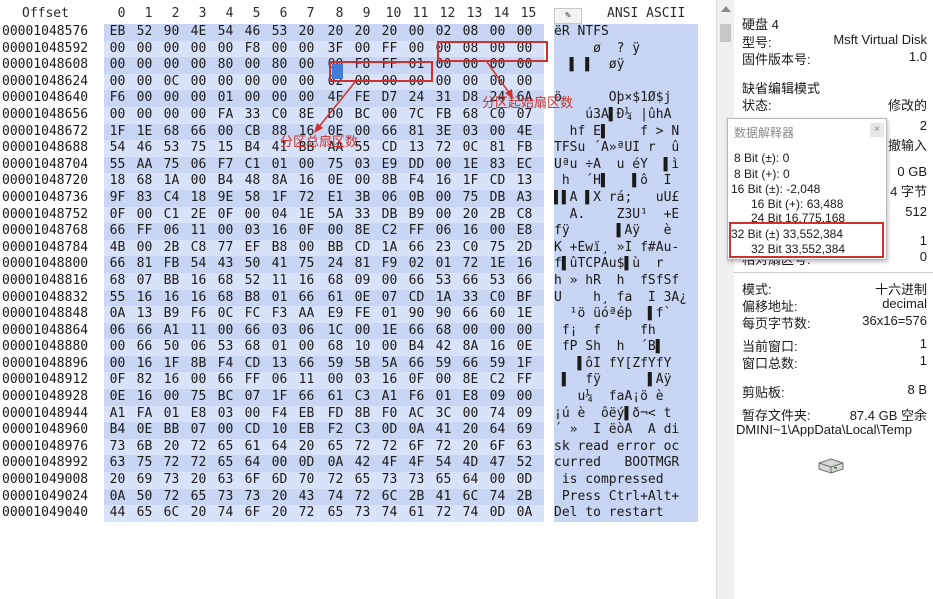 The image size is (933, 599). Describe the element at coordinates (306, 215) in the screenshot. I see `byte-cell: 1E` at that location.